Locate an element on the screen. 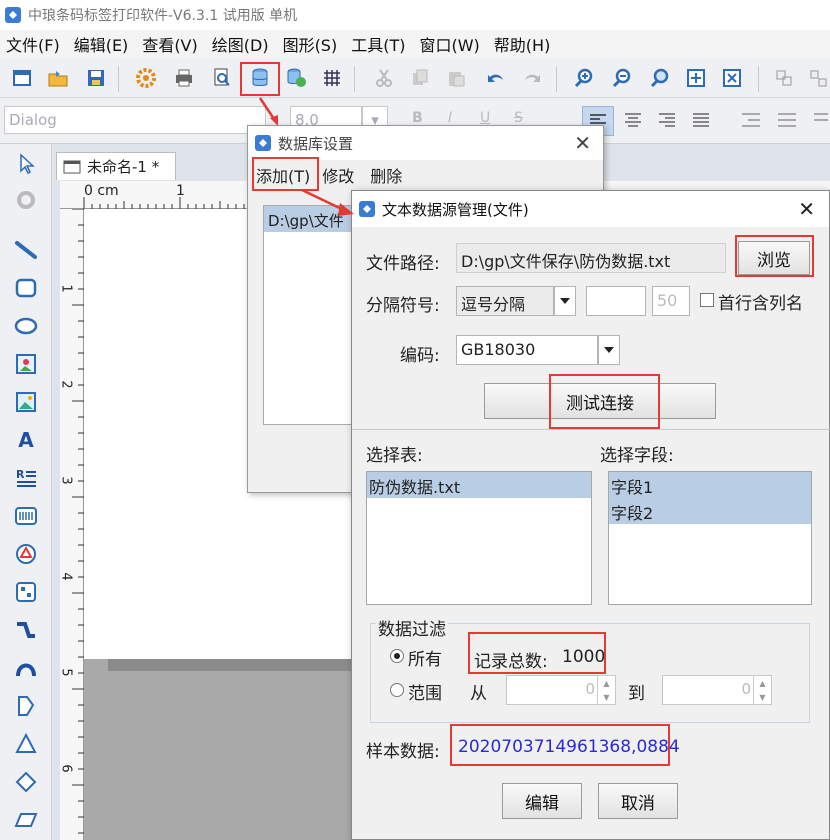 Image resolution: width=830 pixels, height=840 pixels. encoding-select: GB18030 is located at coordinates (527, 350).